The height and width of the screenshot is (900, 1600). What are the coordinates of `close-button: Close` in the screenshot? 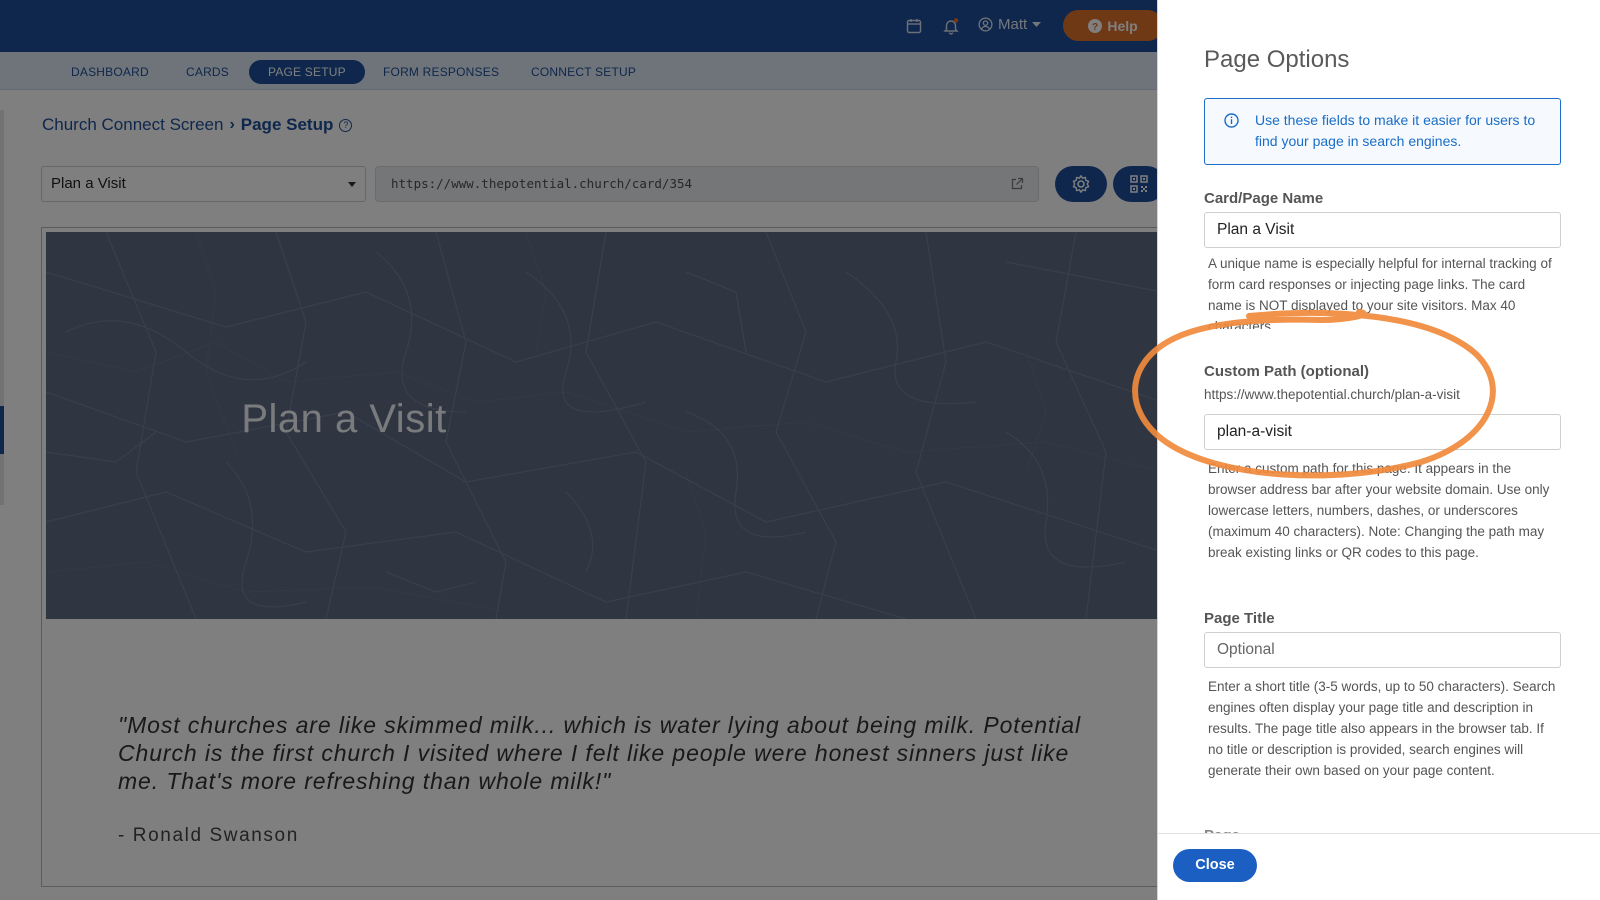 It's located at (1215, 865).